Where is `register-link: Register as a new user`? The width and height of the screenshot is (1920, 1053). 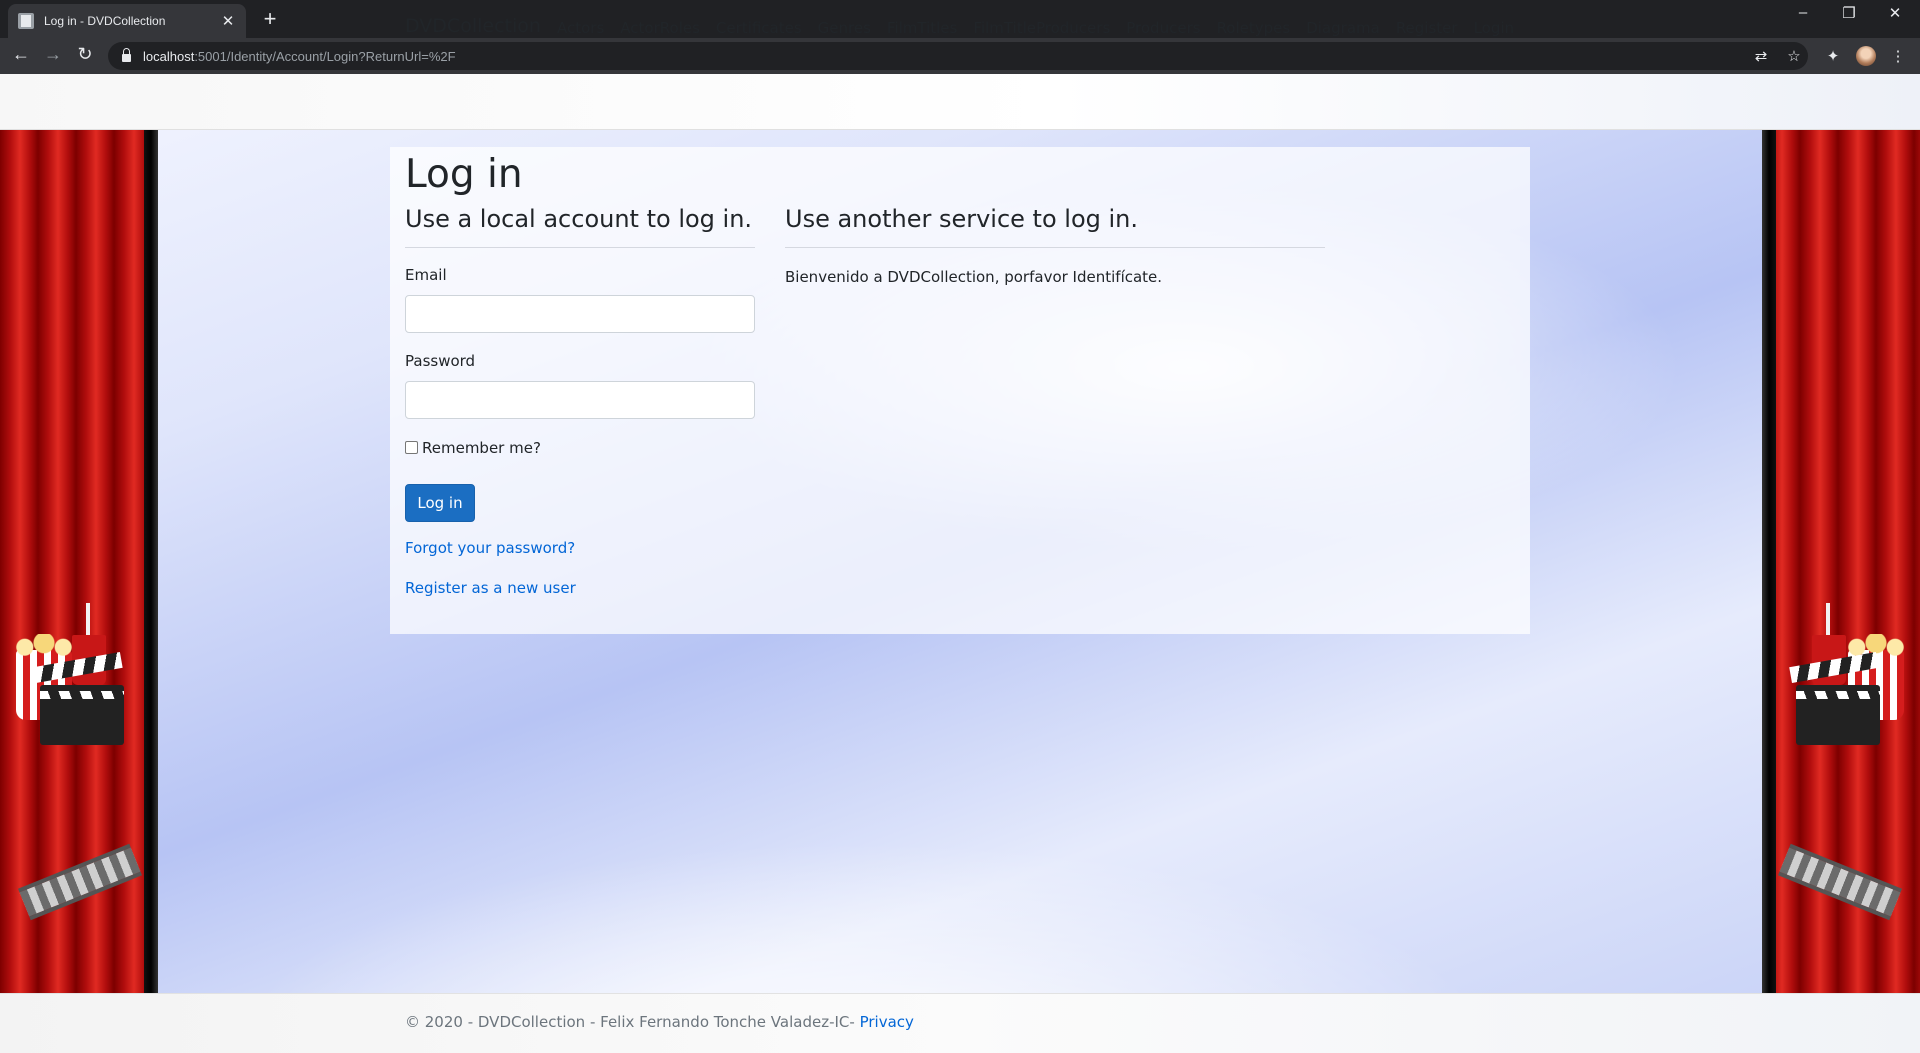
register-link: Register as a new user is located at coordinates (490, 588).